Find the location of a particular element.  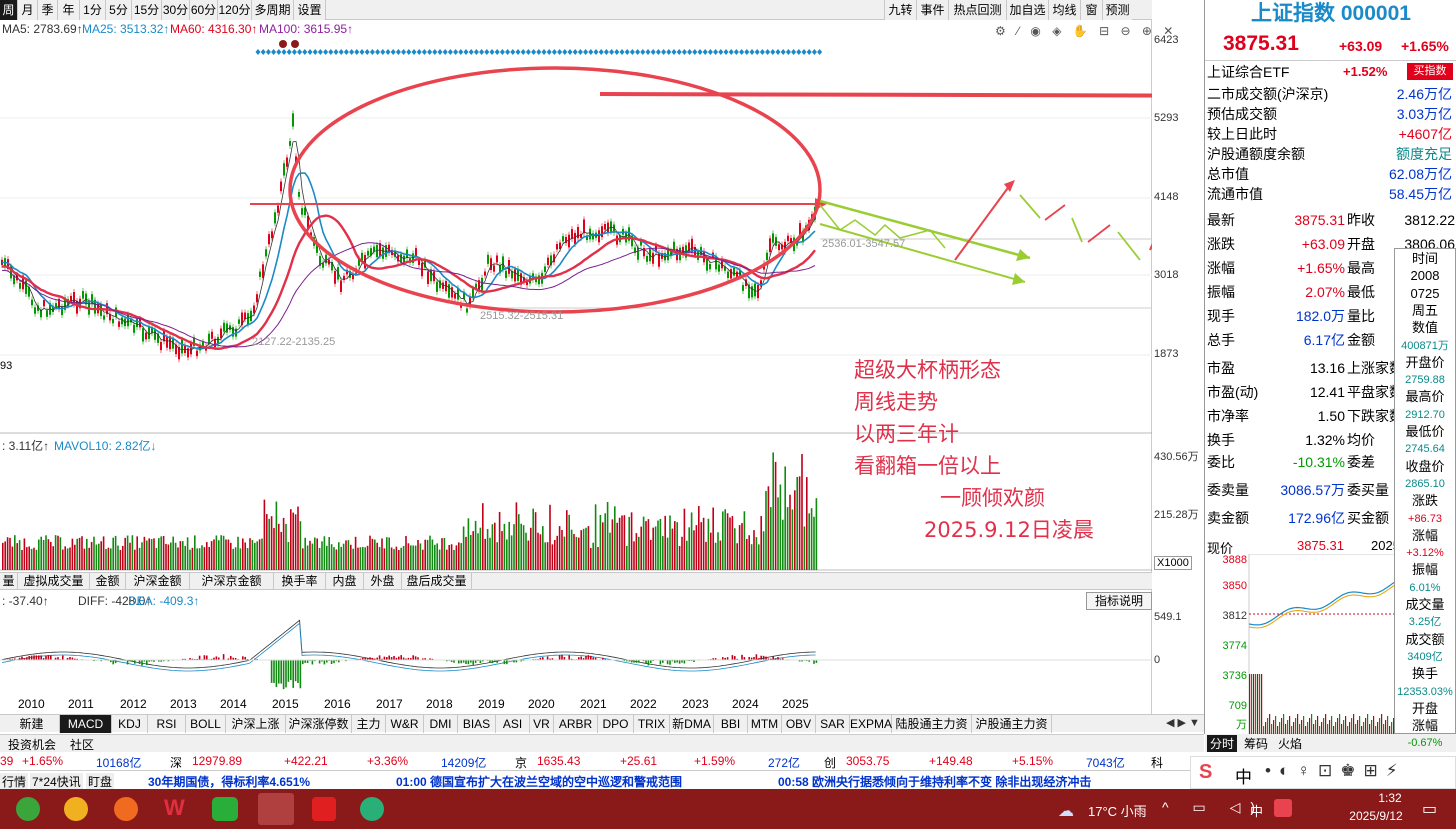

period-tab: 15分 is located at coordinates (147, 10).